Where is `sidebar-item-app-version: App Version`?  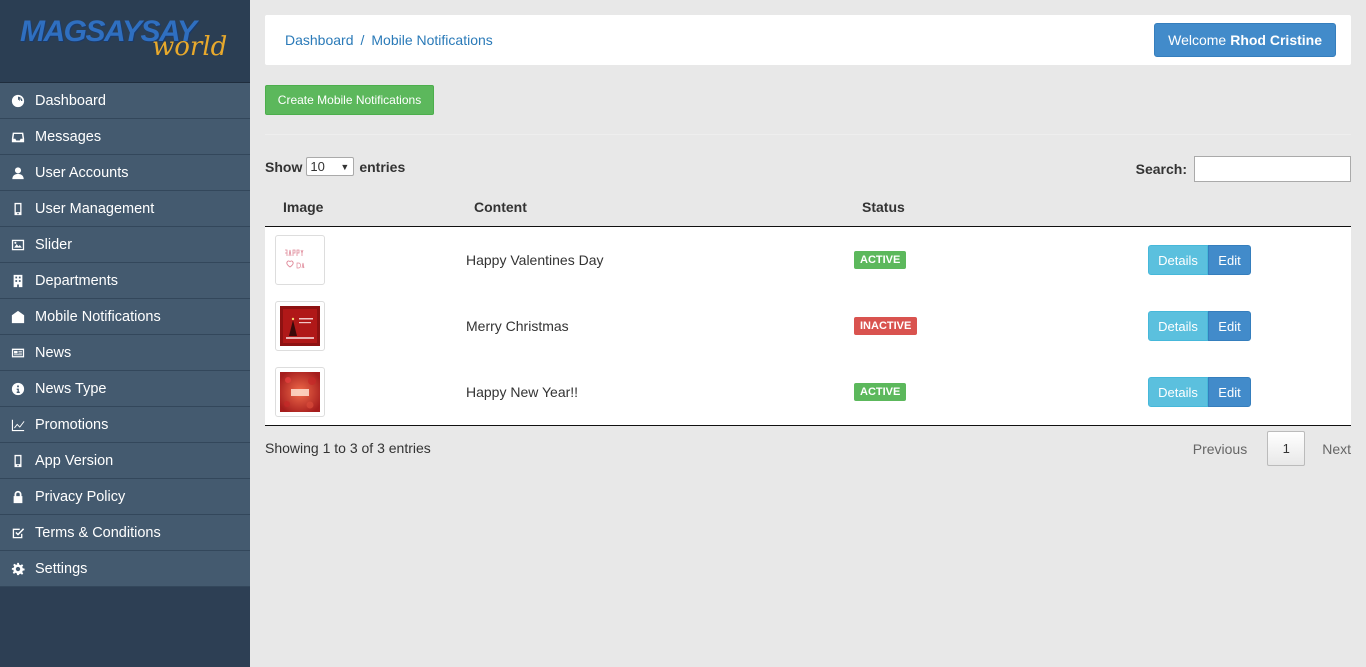
sidebar-item-app-version: App Version is located at coordinates (125, 461).